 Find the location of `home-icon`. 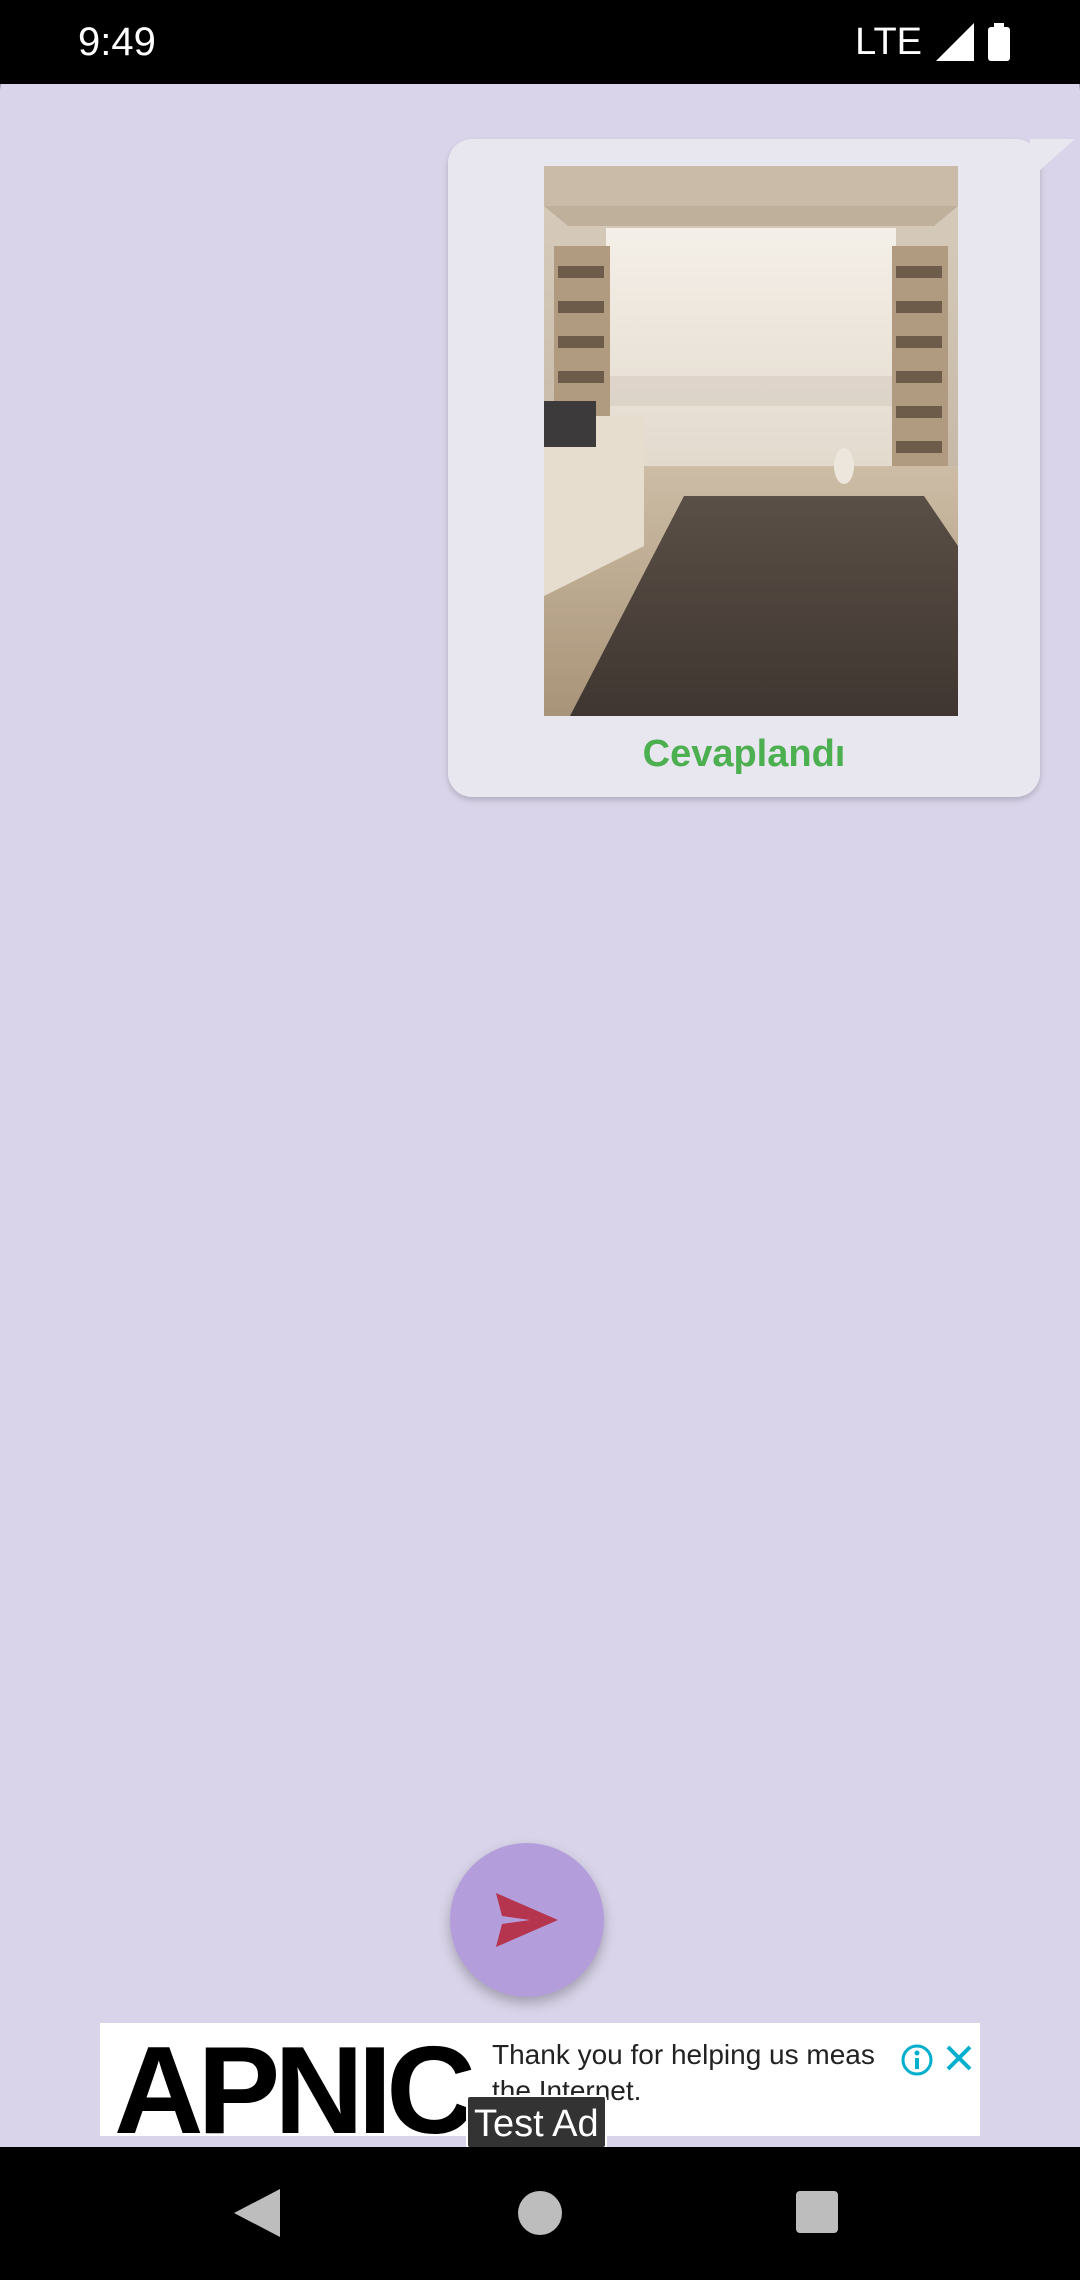

home-icon is located at coordinates (540, 2213).